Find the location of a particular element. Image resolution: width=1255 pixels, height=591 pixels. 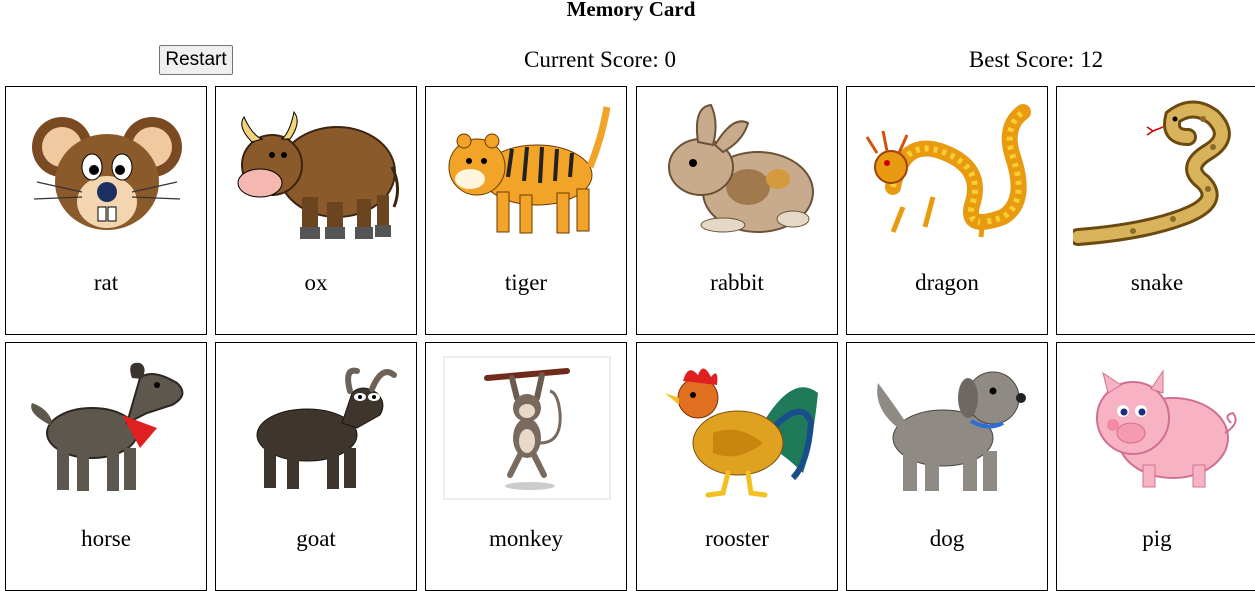

card-monkey: monkey is located at coordinates (526, 466).